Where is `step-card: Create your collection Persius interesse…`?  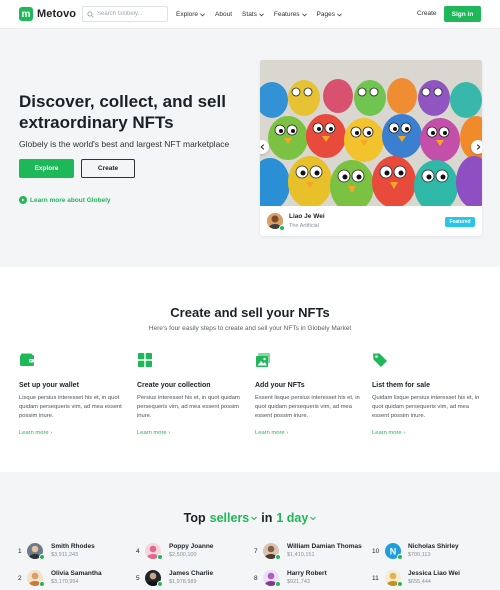 step-card: Create your collection Persius interesse… is located at coordinates (193, 395).